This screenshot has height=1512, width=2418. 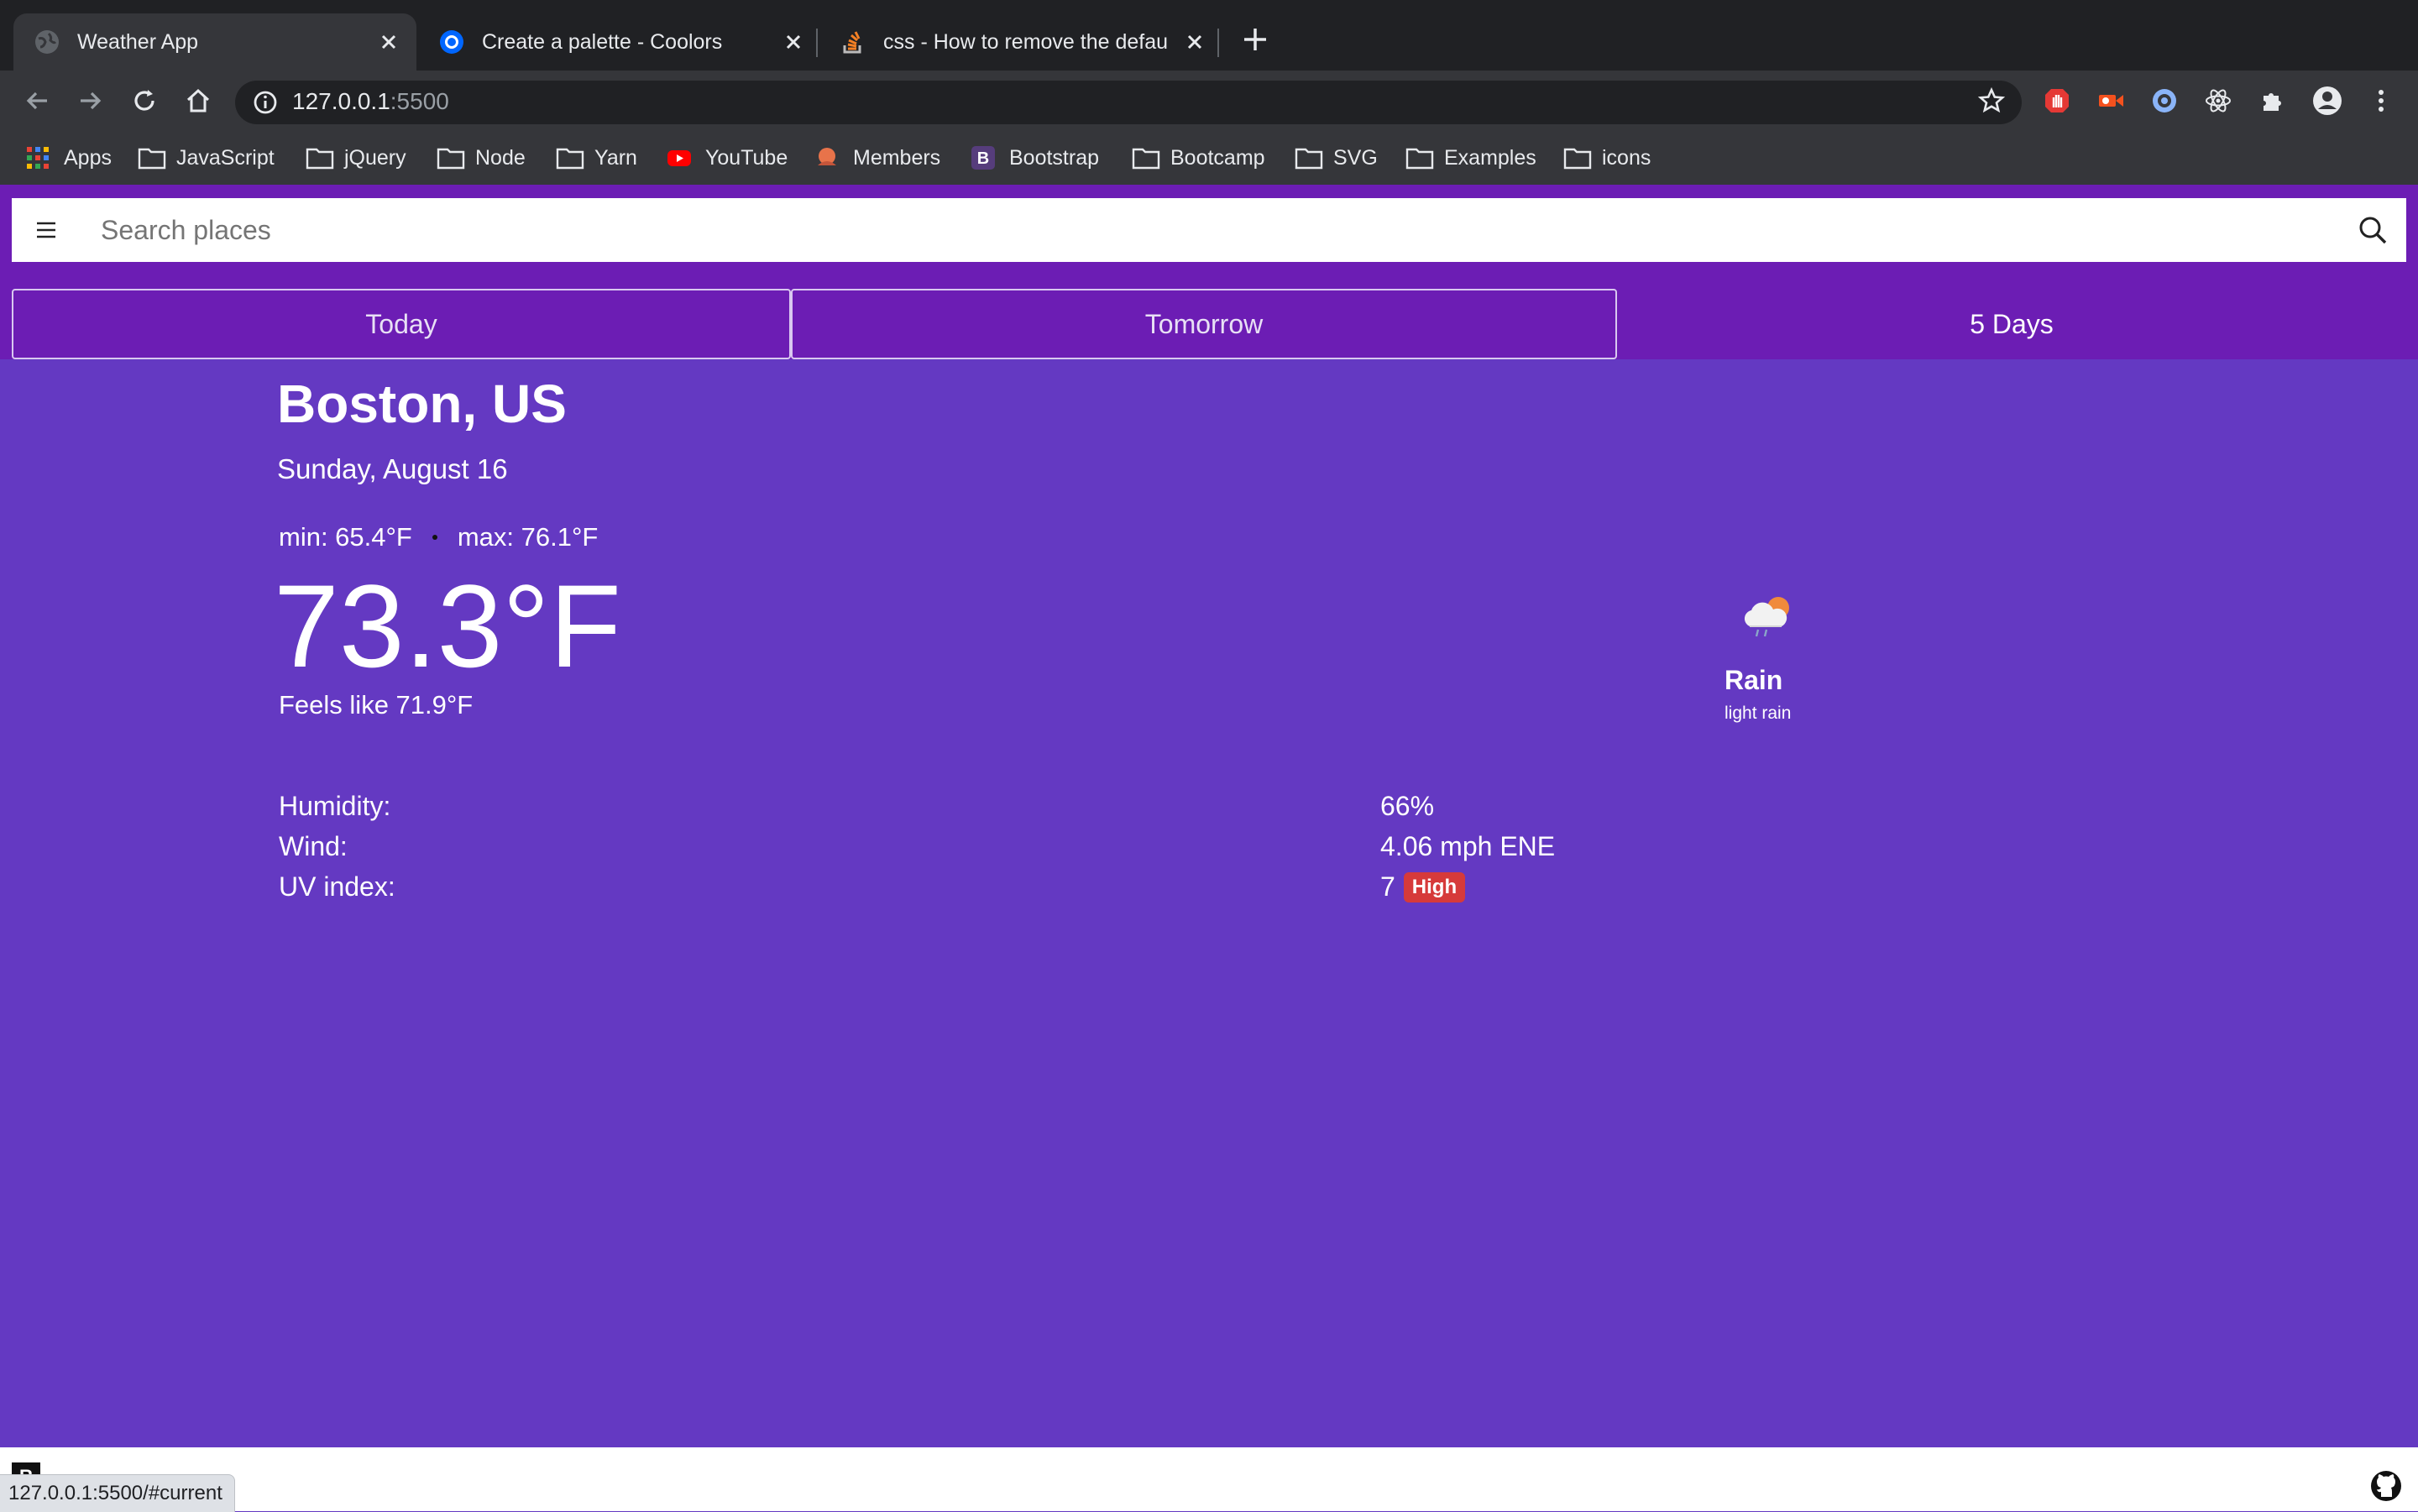 I want to click on condition-description: light rain, so click(x=1758, y=713).